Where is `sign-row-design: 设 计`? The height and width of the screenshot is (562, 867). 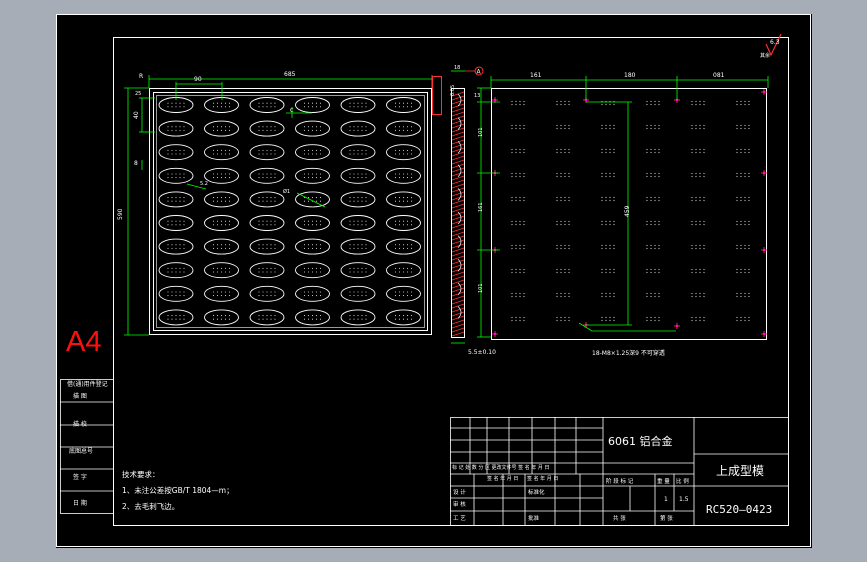 sign-row-design: 设 计 is located at coordinates (459, 492).